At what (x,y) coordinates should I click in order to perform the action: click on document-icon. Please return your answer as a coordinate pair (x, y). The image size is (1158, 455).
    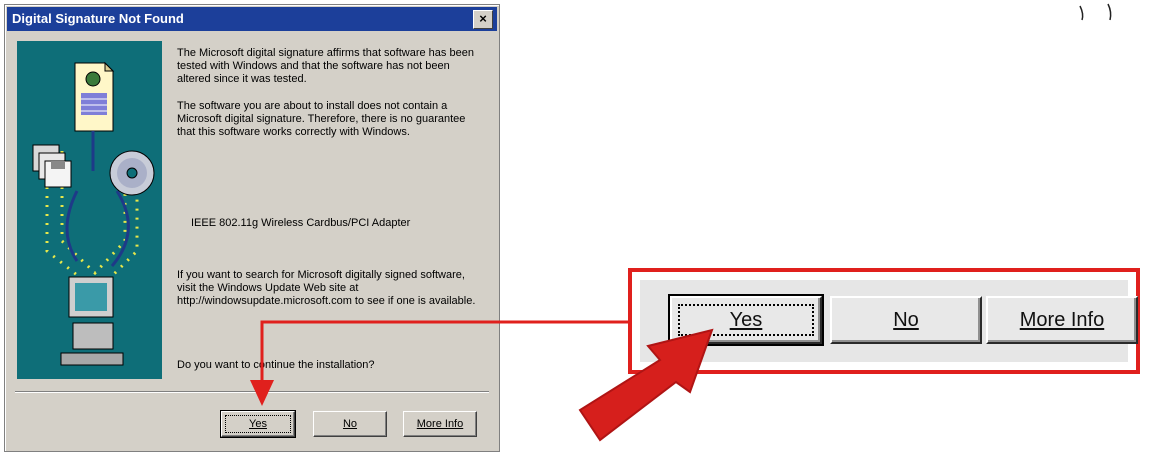
    Looking at the image, I should click on (94, 96).